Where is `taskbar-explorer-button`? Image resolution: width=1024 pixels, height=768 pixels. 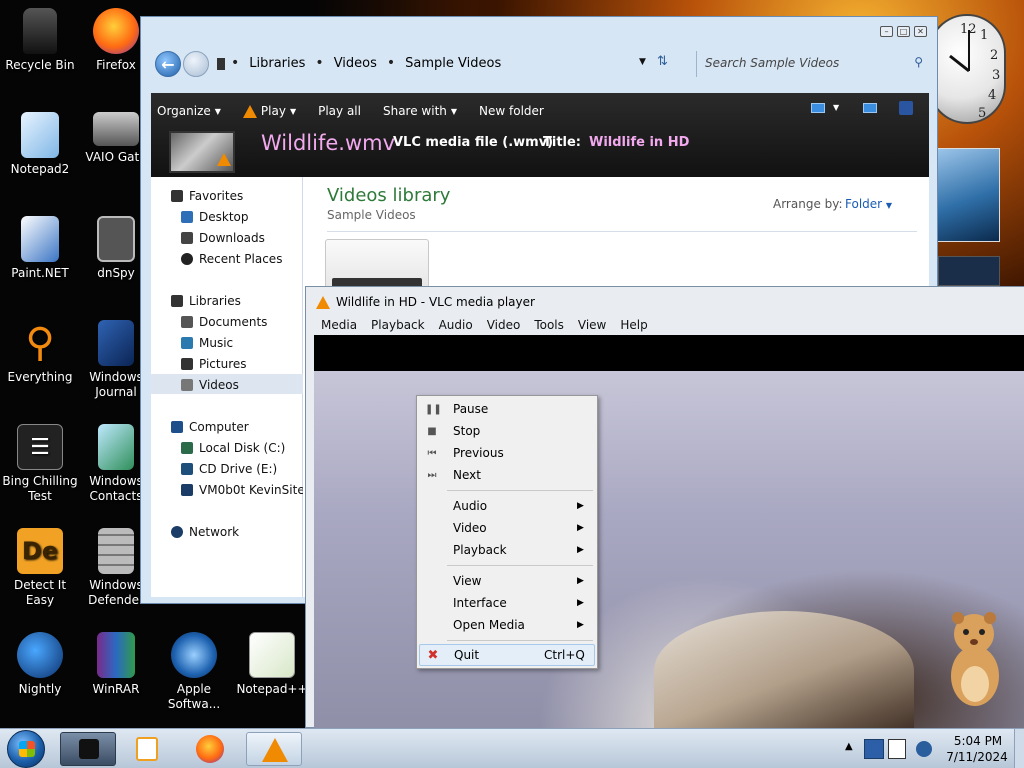 taskbar-explorer-button is located at coordinates (88, 749).